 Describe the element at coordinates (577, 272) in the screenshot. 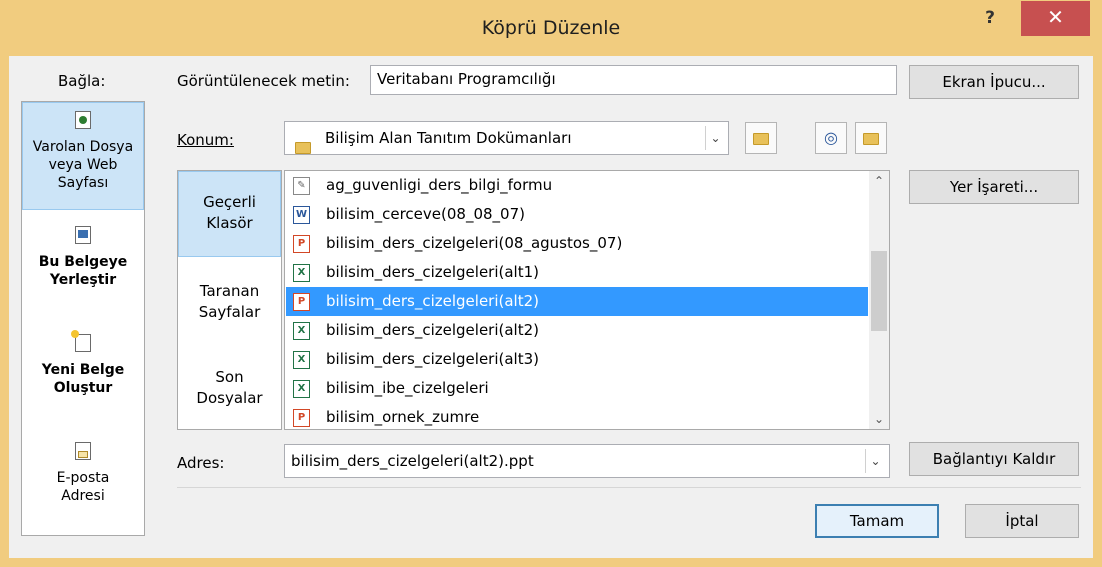

I see `list-item: X bilisim_ders_cizelgeleri(alt1)` at that location.